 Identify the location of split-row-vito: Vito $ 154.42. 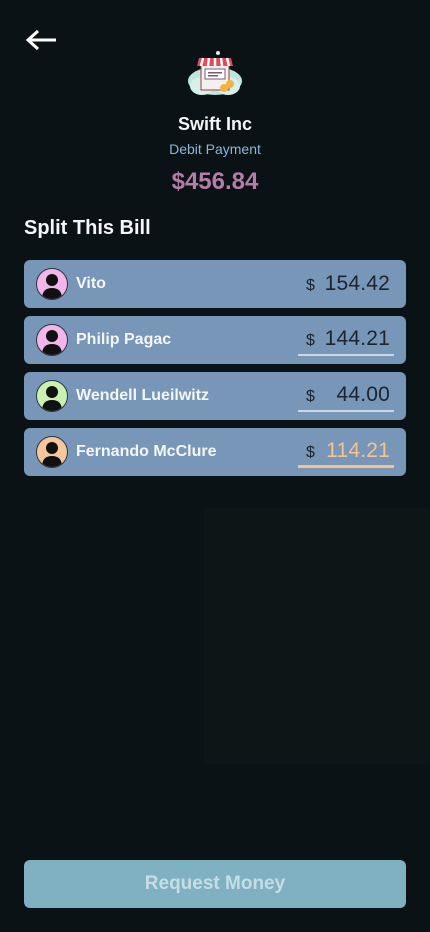
(215, 284).